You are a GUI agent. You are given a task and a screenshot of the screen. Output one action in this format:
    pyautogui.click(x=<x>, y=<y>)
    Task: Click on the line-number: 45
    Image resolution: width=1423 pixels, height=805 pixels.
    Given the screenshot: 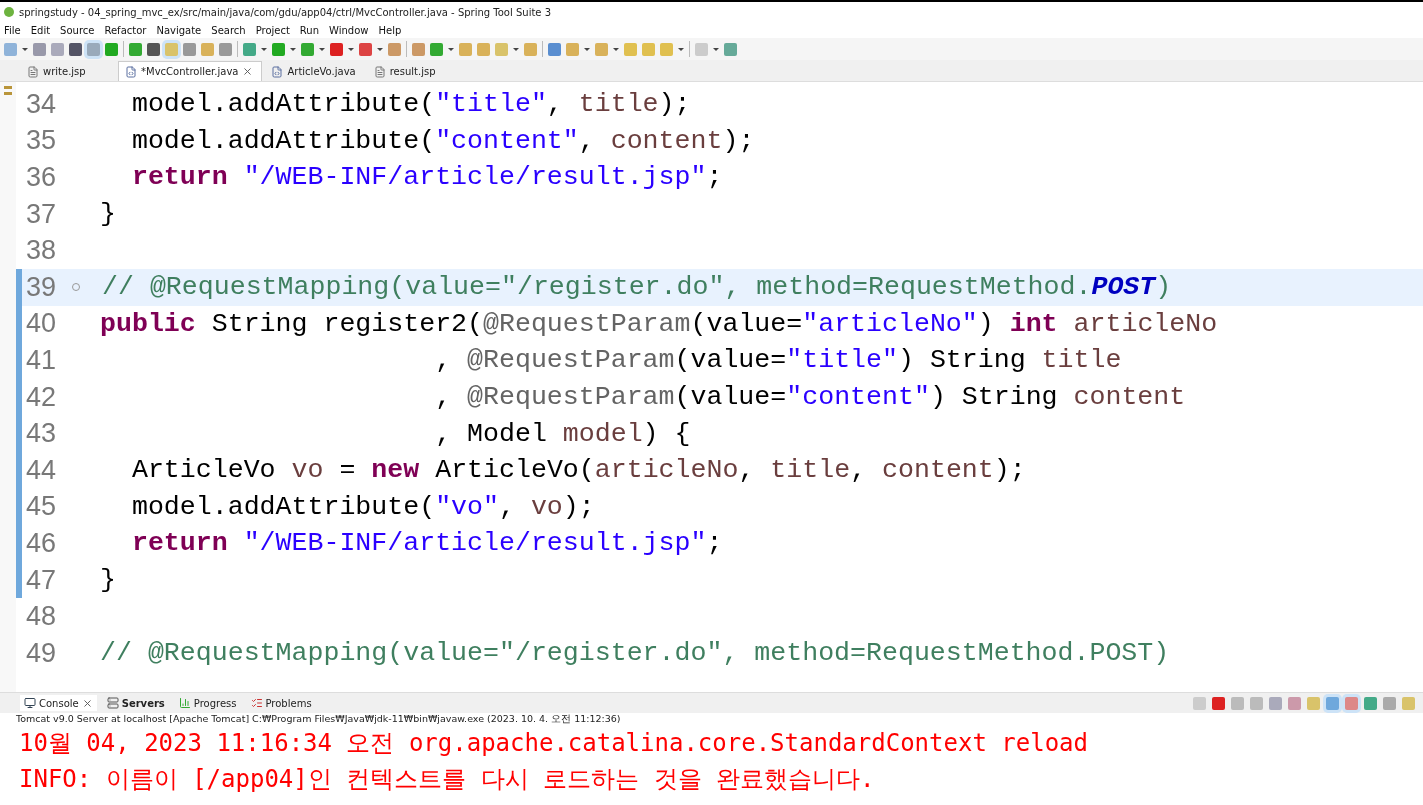 What is the action you would take?
    pyautogui.click(x=41, y=507)
    